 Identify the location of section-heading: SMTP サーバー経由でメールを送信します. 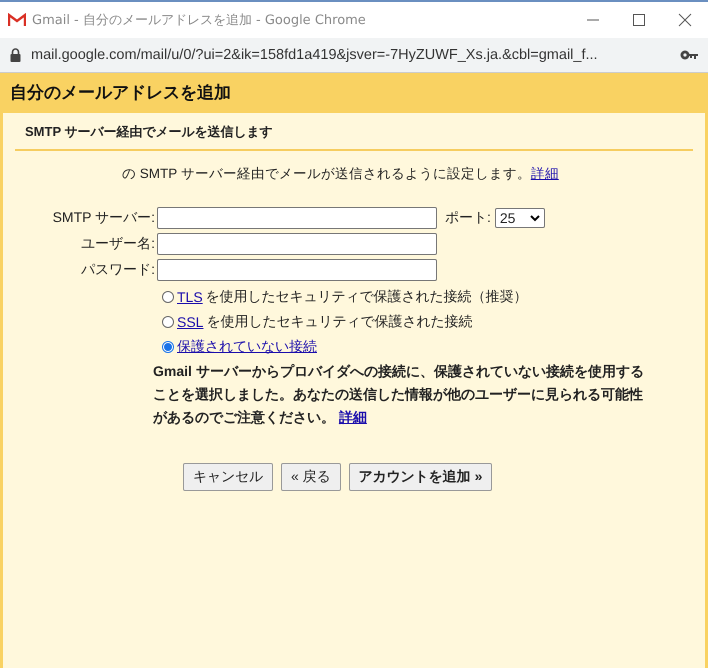
(354, 132).